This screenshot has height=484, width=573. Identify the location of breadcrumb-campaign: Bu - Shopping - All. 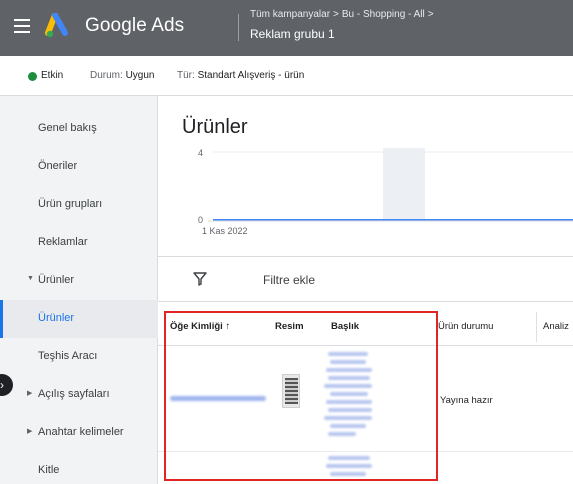
(383, 14).